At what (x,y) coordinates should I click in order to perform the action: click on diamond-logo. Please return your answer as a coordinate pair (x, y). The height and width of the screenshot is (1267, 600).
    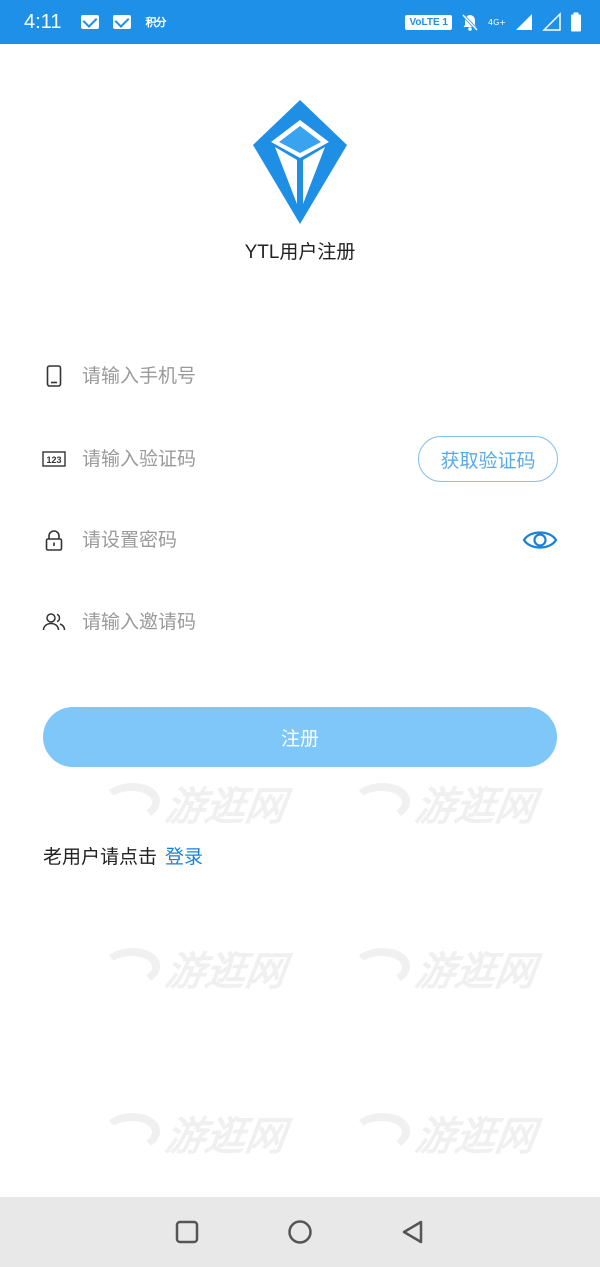
    Looking at the image, I should click on (300, 162).